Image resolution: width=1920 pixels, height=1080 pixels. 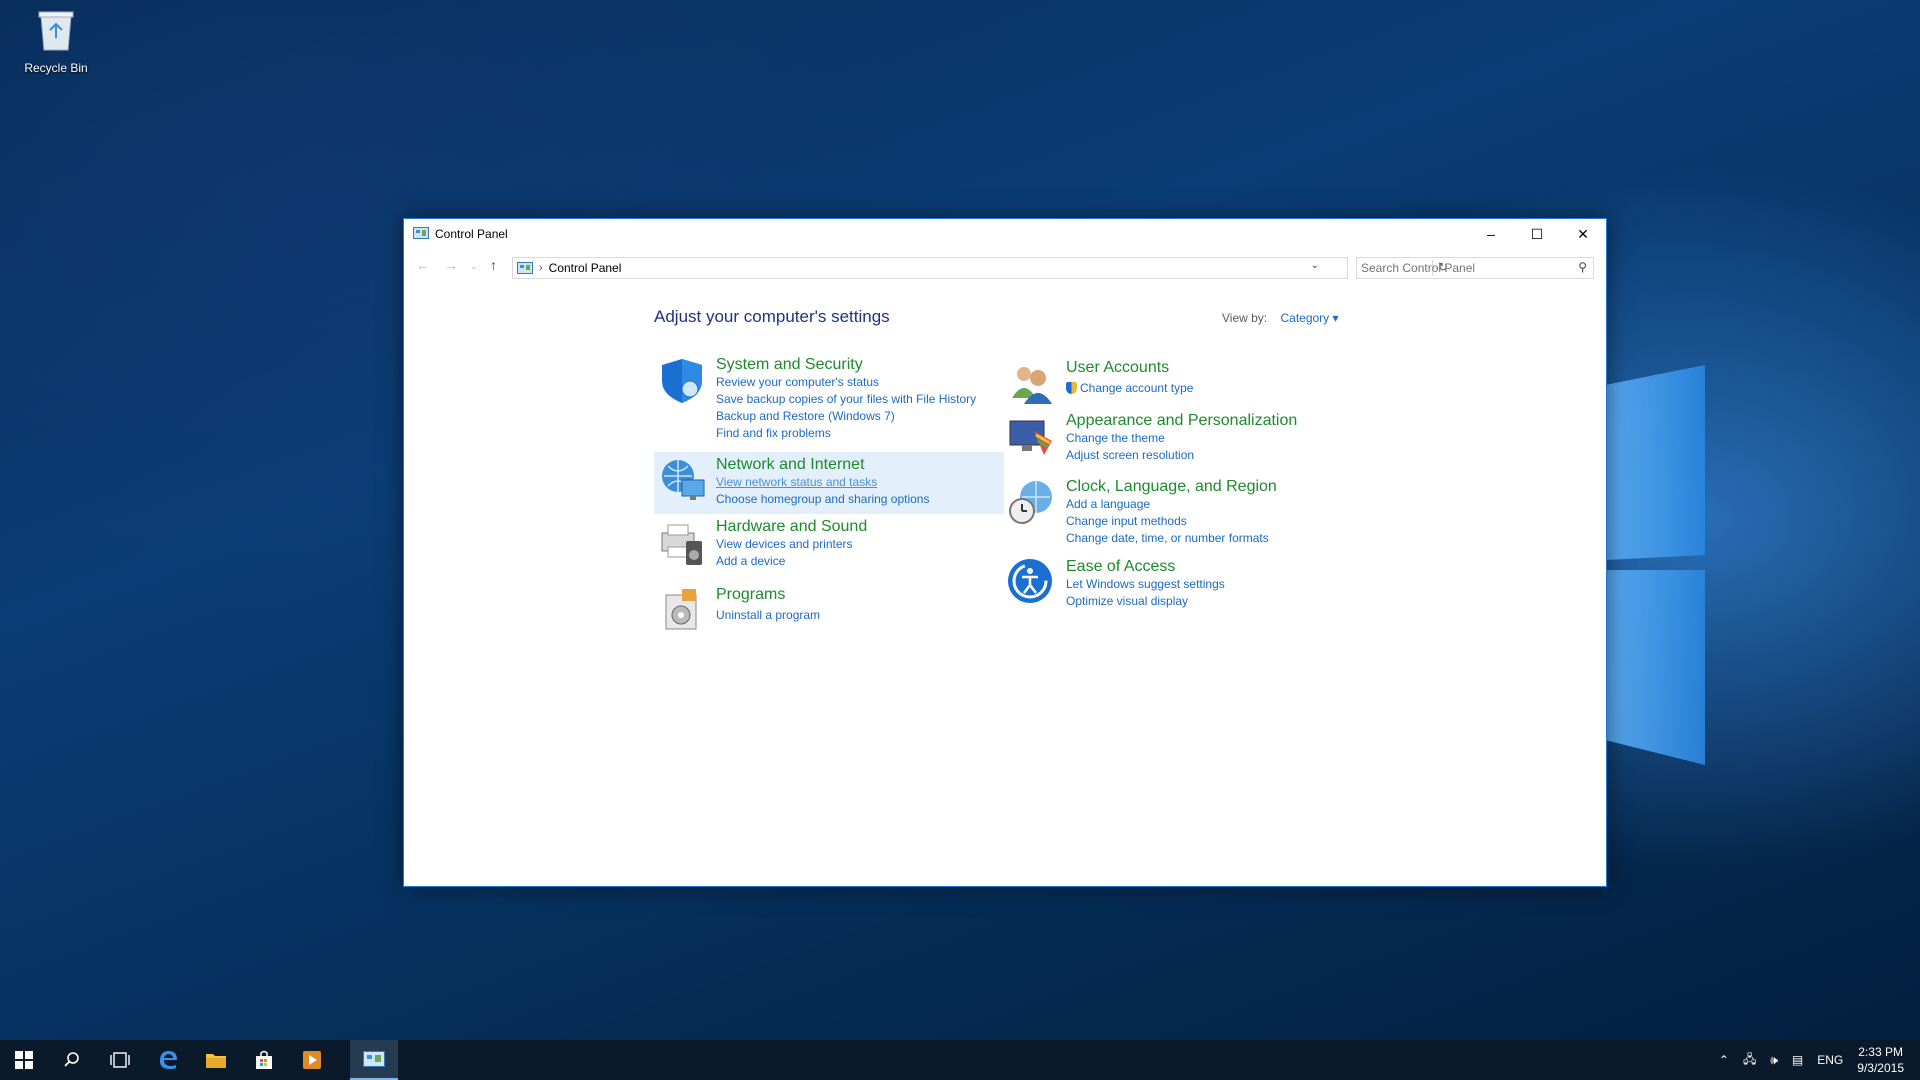 I want to click on link-network-status: View network status and tasks, so click(x=822, y=482).